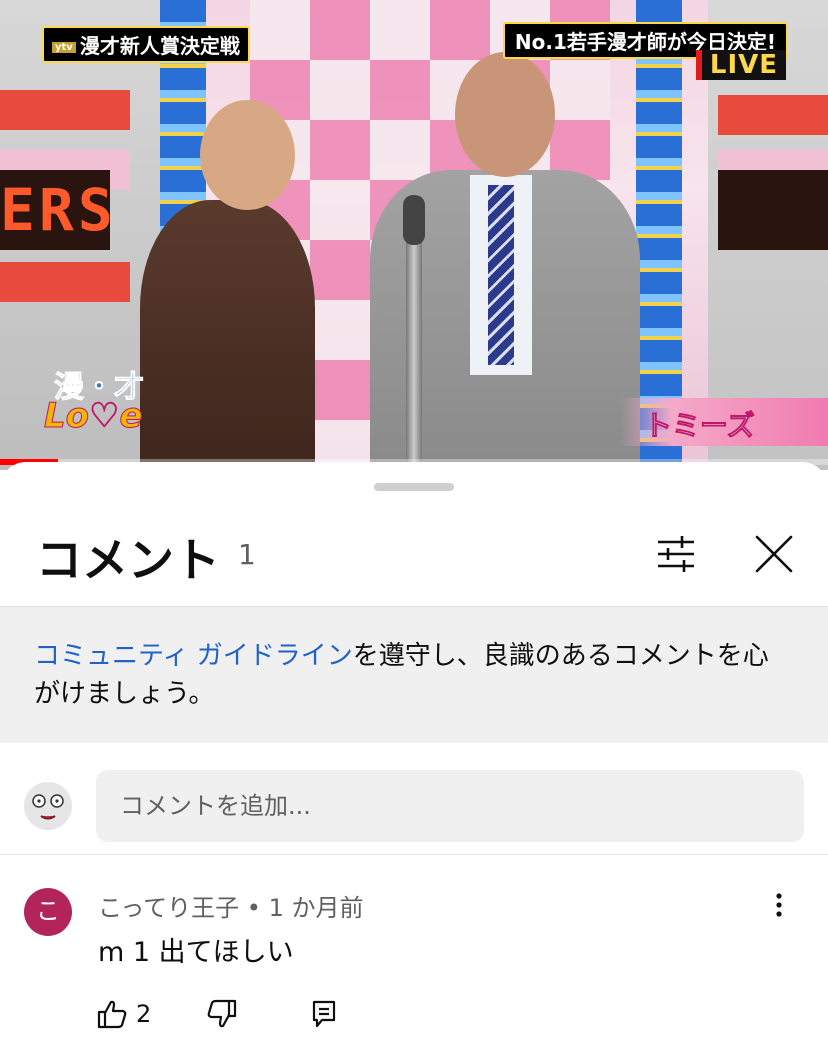  I want to click on reply-button, so click(328, 1016).